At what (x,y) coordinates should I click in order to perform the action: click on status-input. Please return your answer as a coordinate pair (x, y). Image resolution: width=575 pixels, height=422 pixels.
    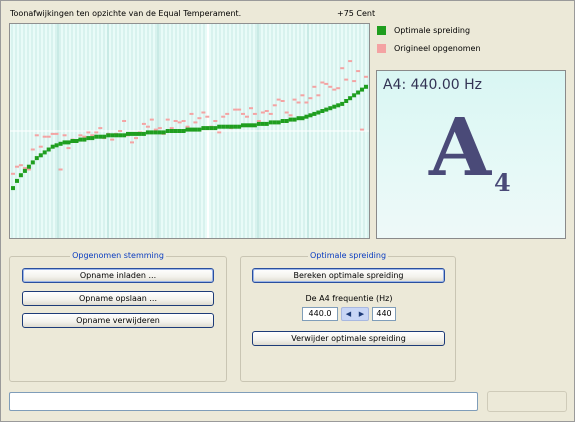
    Looking at the image, I should click on (243, 401).